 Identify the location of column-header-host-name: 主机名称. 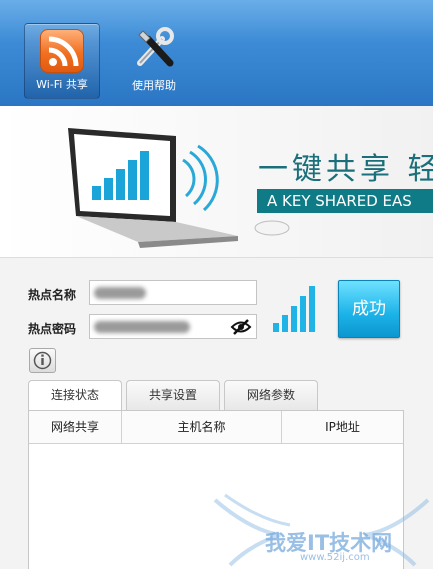
(202, 427).